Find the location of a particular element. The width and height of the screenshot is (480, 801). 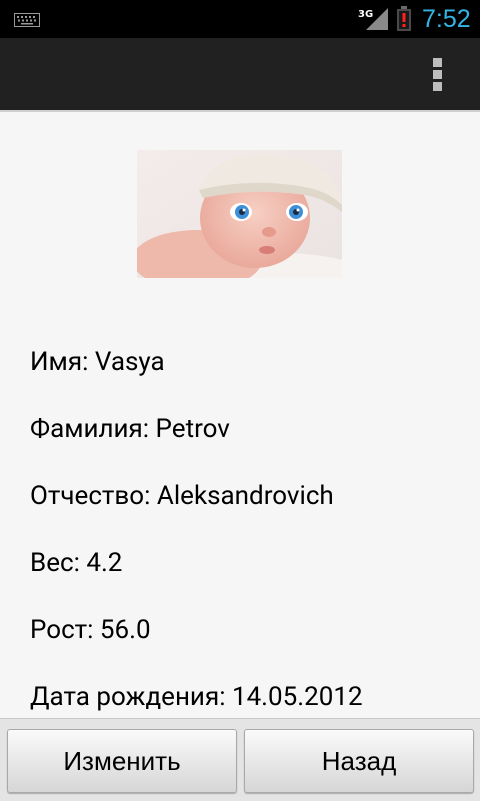

birthdate-text: Дата рождения: 14.05.2012 is located at coordinates (196, 697).